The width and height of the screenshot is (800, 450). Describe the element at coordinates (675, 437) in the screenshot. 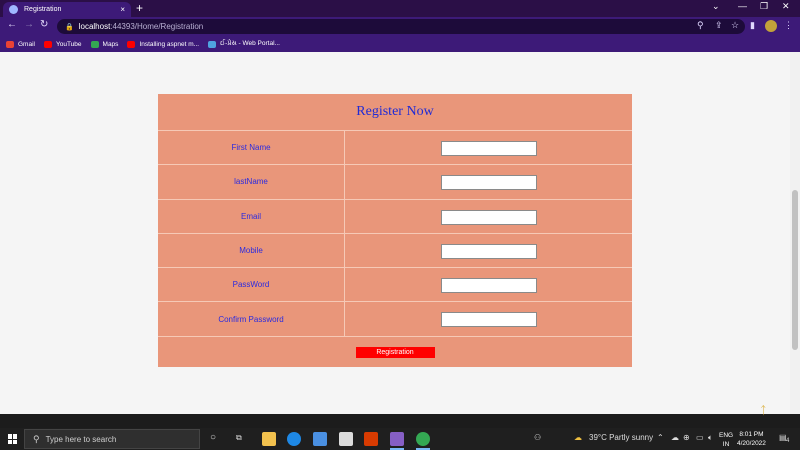

I see `onedrive-icon: ☁` at that location.